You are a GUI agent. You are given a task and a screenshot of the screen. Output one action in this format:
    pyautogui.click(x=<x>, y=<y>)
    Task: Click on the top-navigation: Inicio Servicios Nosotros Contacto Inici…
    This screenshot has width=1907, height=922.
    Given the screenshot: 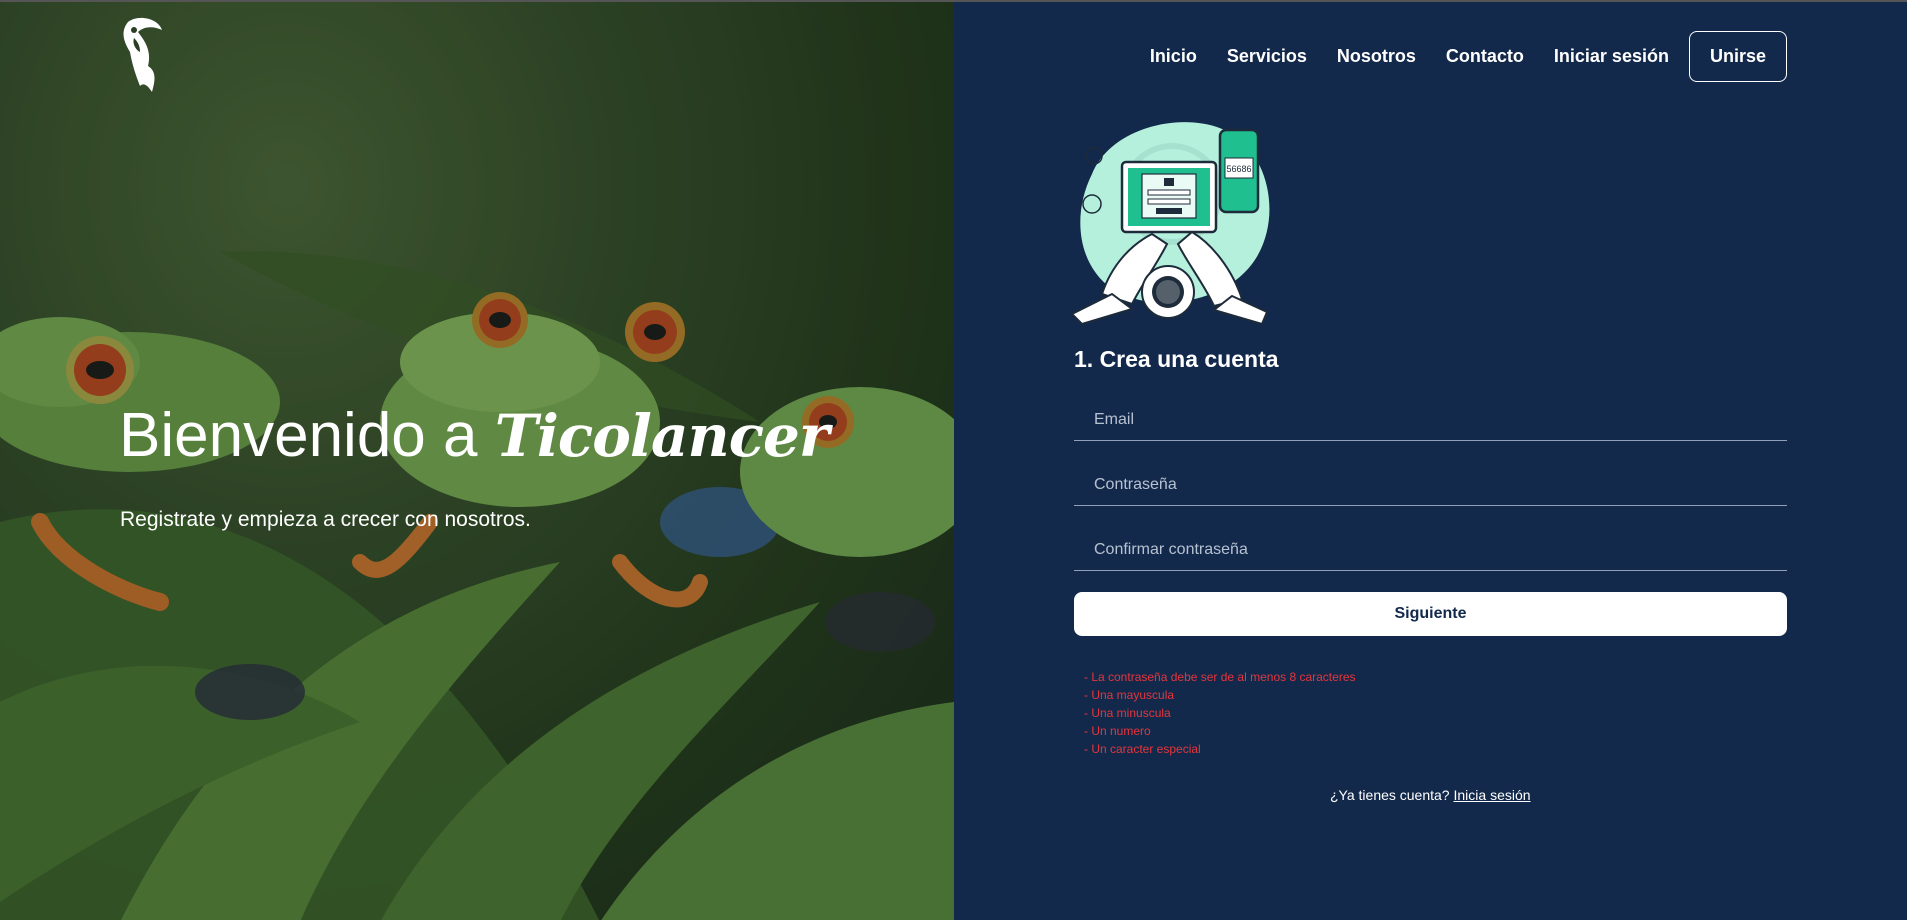 What is the action you would take?
    pyautogui.click(x=1453, y=56)
    